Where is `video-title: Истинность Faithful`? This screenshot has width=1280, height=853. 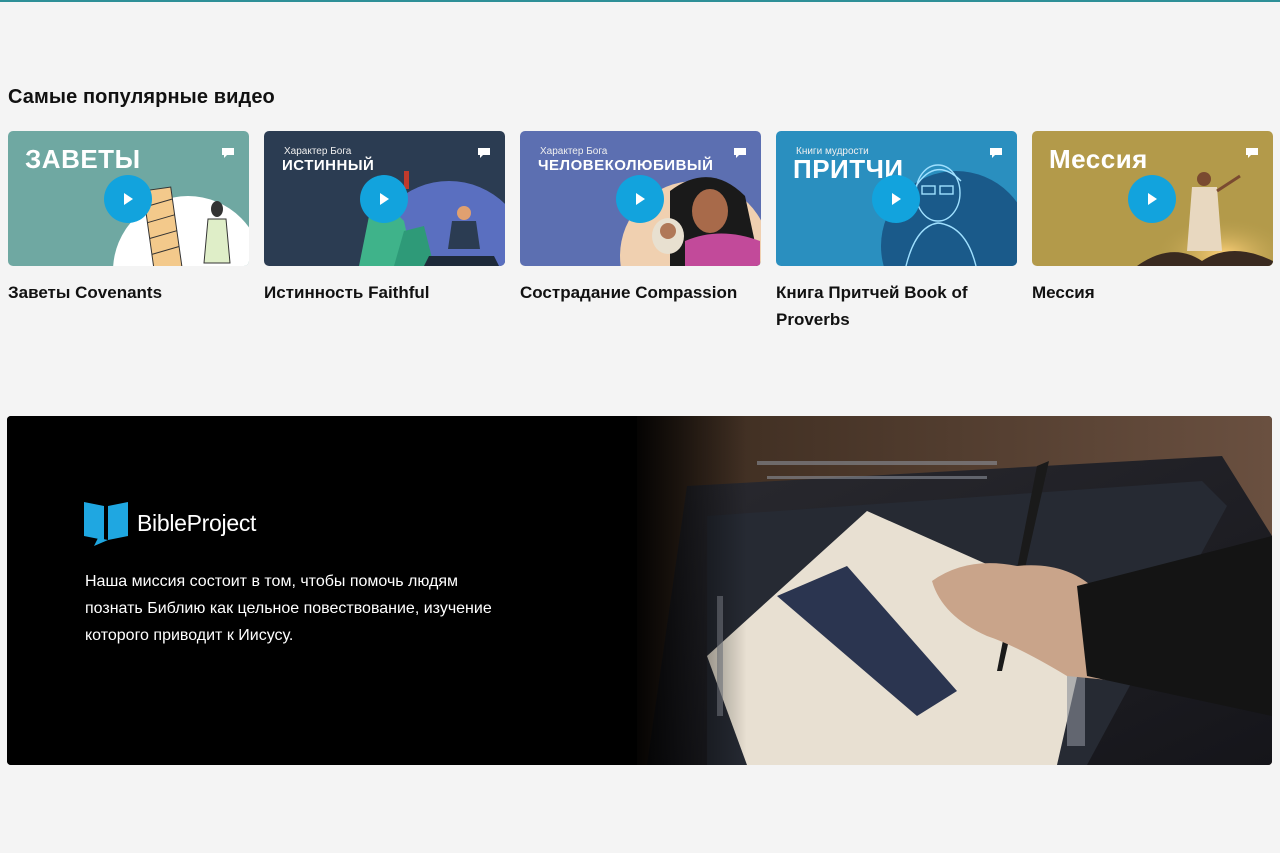 video-title: Истинность Faithful is located at coordinates (380, 286).